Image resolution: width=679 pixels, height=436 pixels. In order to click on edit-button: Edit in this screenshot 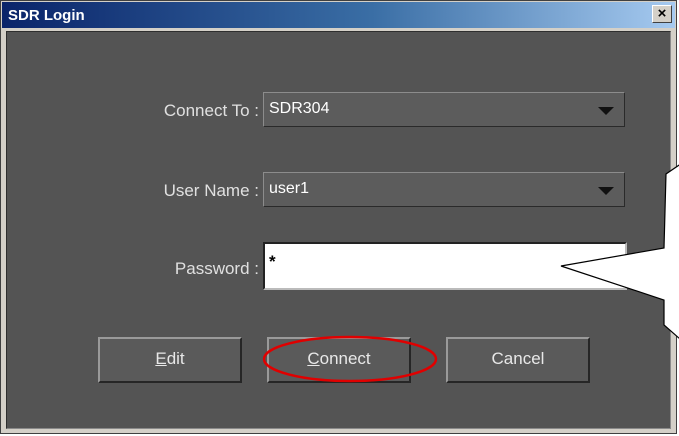, I will do `click(170, 360)`.